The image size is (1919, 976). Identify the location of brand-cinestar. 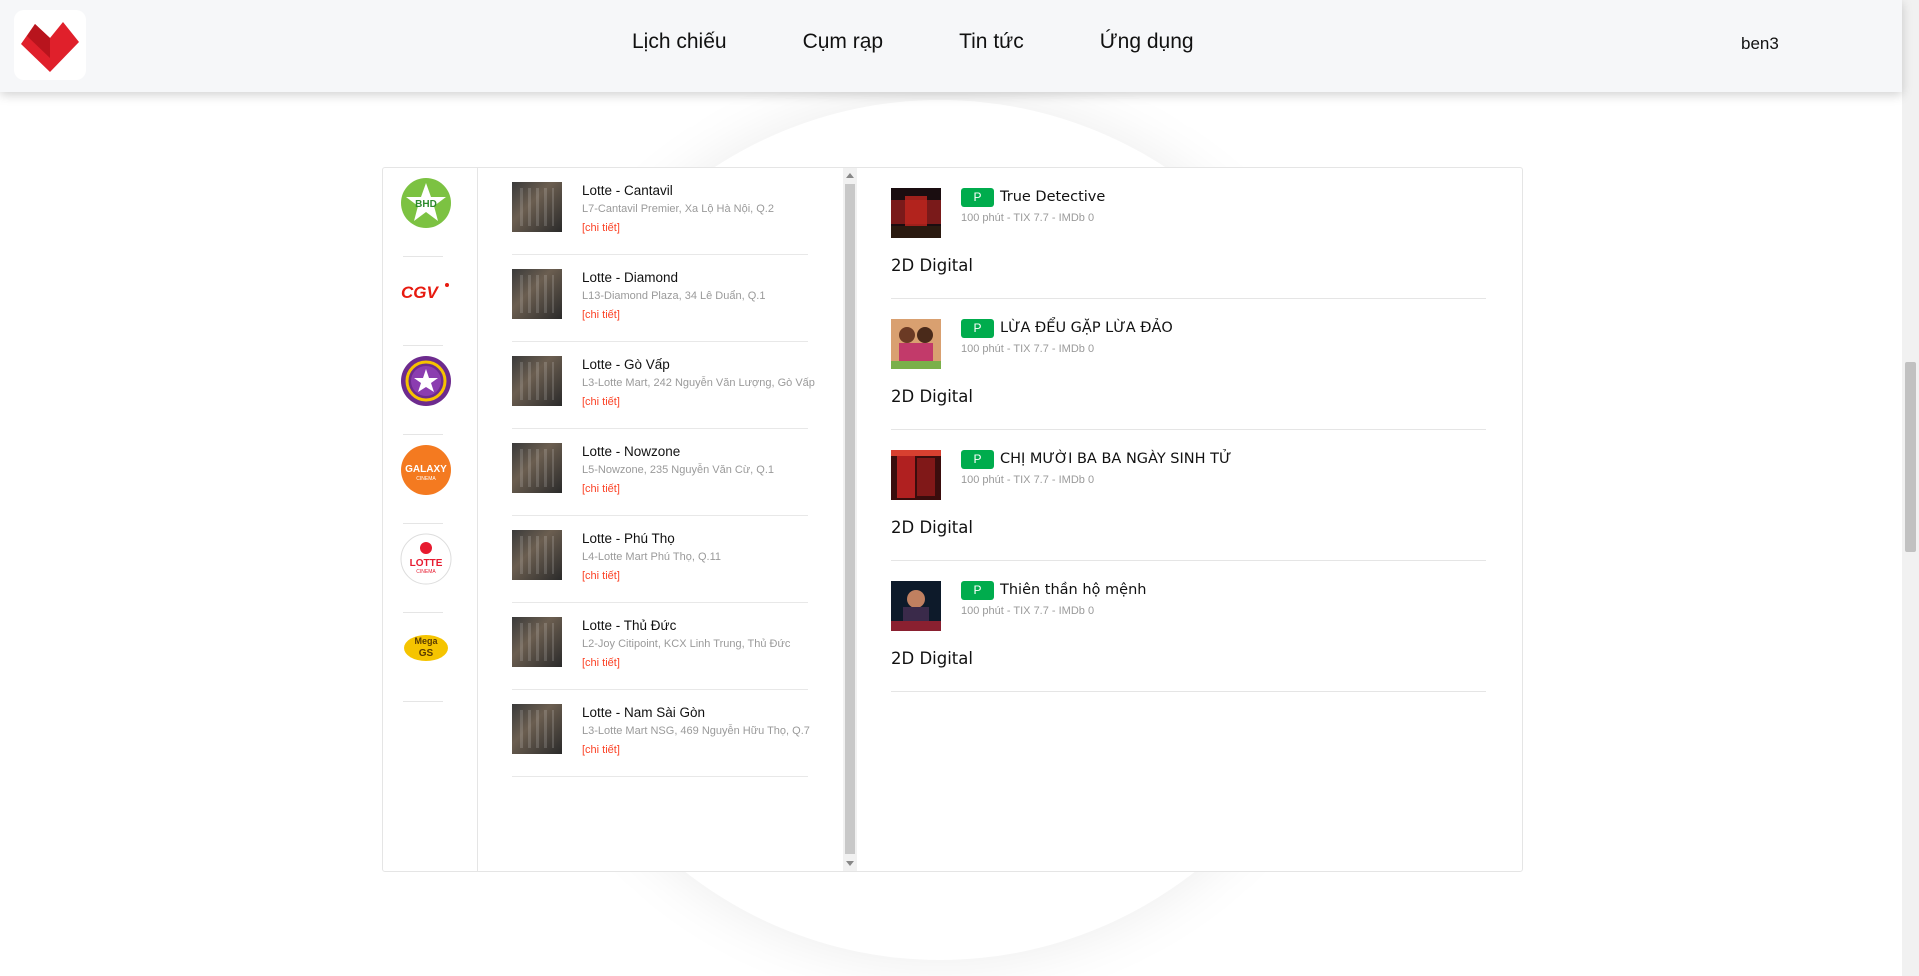
(426, 381).